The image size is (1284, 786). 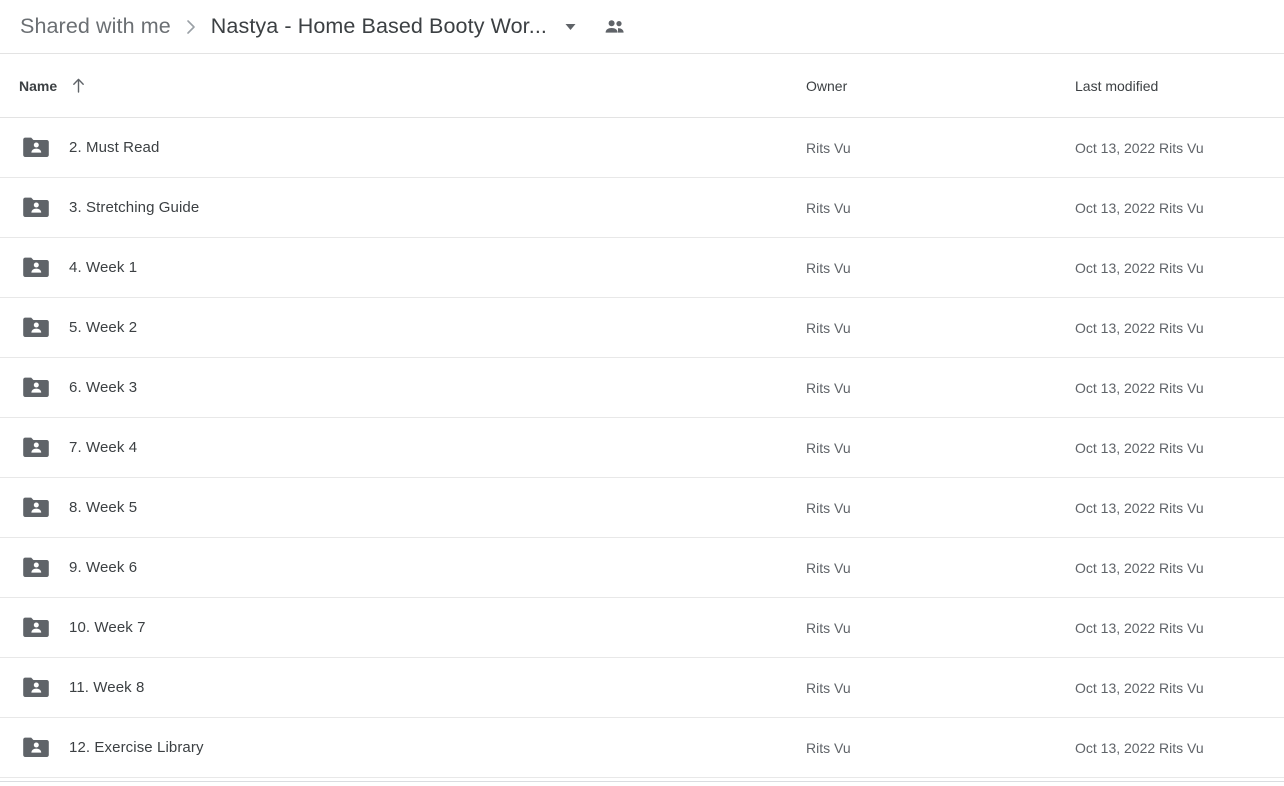 What do you see at coordinates (615, 27) in the screenshot?
I see `people-icon` at bounding box center [615, 27].